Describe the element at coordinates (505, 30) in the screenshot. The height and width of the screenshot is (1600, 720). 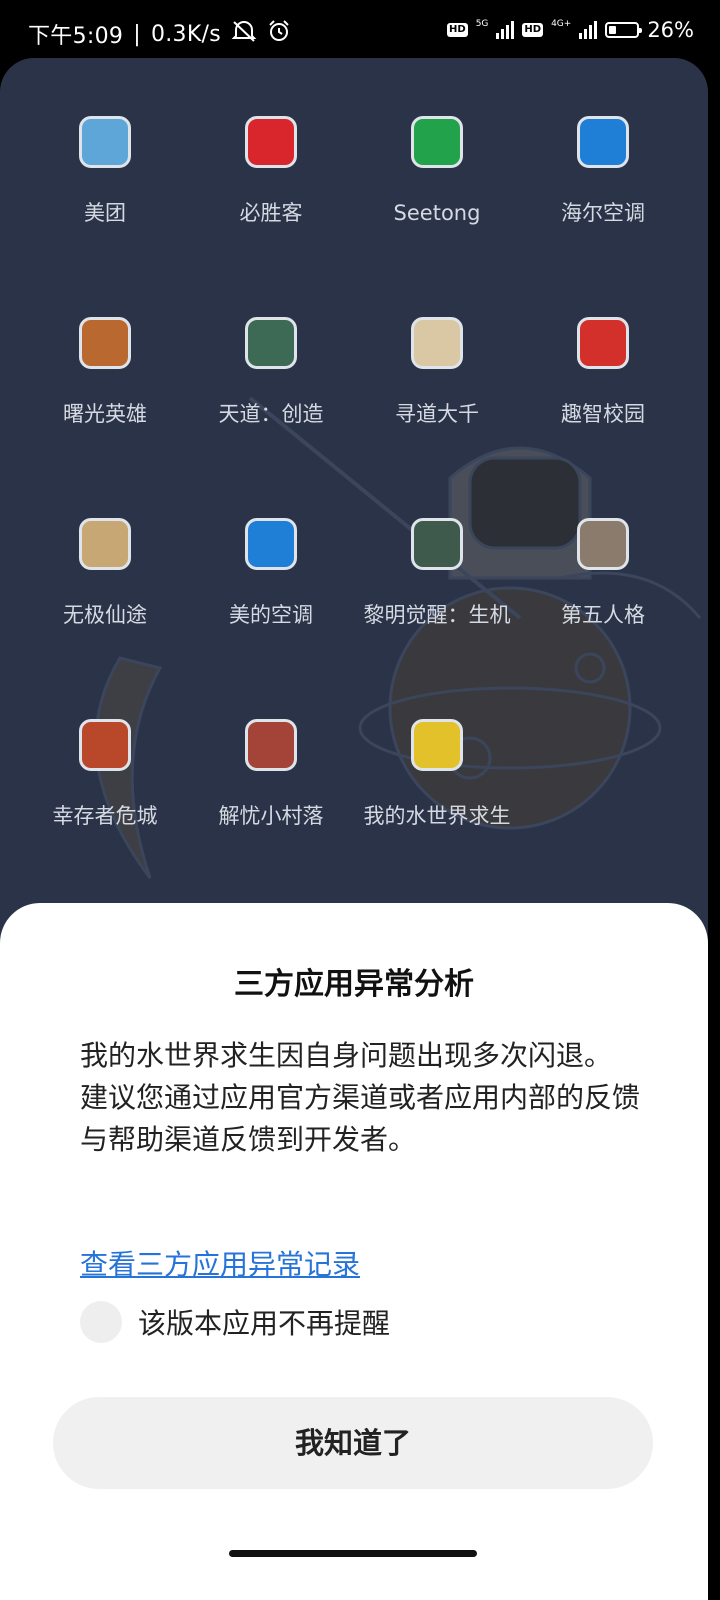
I see `signal-icon` at that location.